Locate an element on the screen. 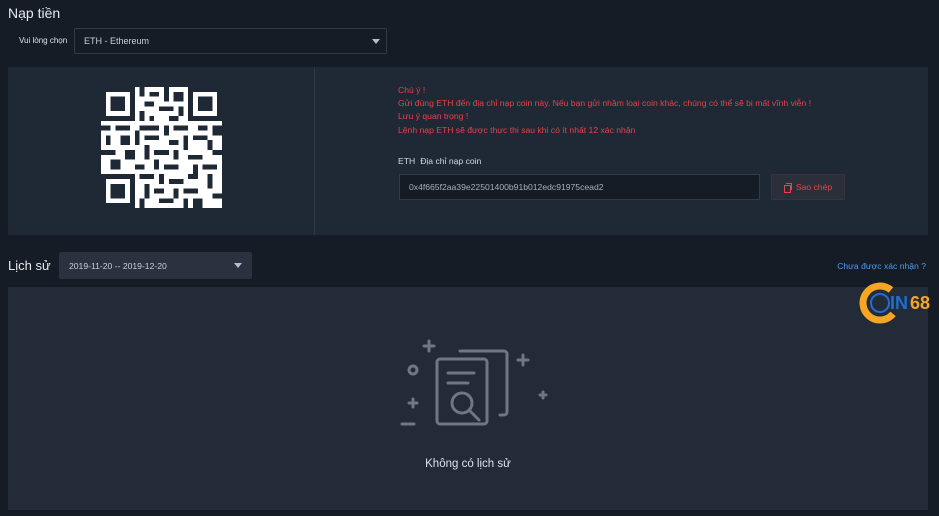 This screenshot has height=516, width=939. coin-select-label: Vui lòng chọn is located at coordinates (43, 40).